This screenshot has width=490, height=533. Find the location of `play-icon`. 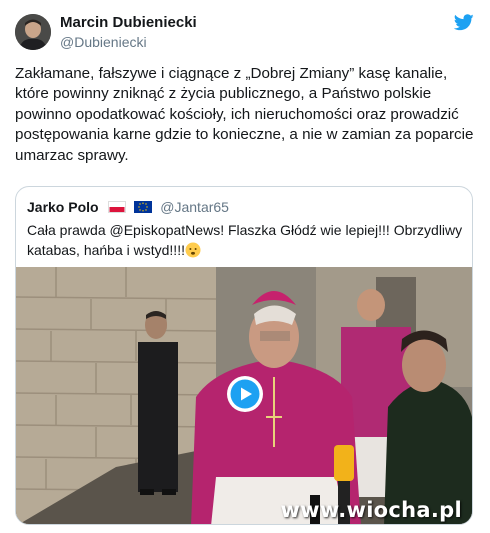

play-icon is located at coordinates (245, 394).